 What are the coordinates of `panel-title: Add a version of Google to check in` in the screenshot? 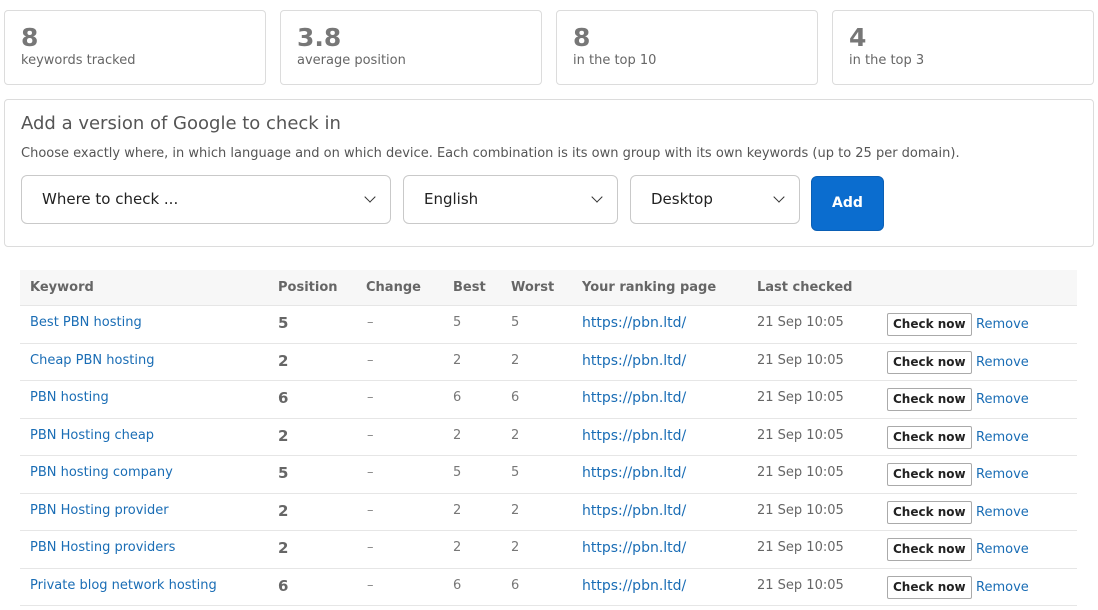 It's located at (181, 123).